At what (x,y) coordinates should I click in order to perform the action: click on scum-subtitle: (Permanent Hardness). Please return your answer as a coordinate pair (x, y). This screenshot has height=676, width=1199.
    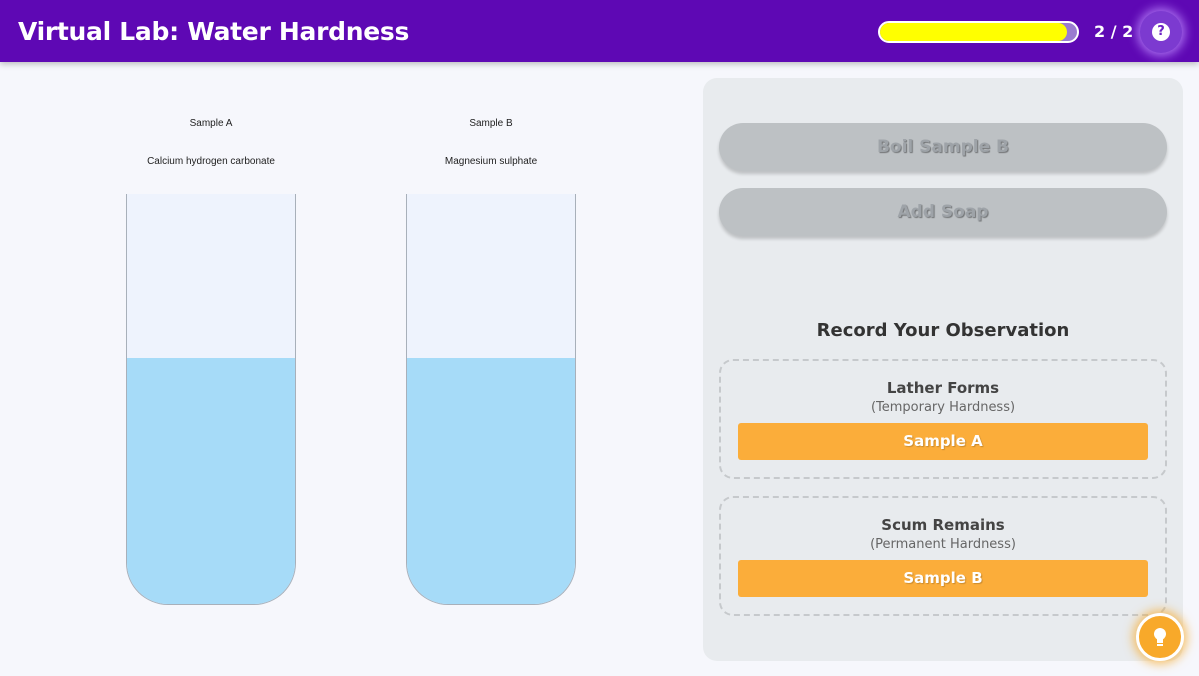
    Looking at the image, I should click on (943, 544).